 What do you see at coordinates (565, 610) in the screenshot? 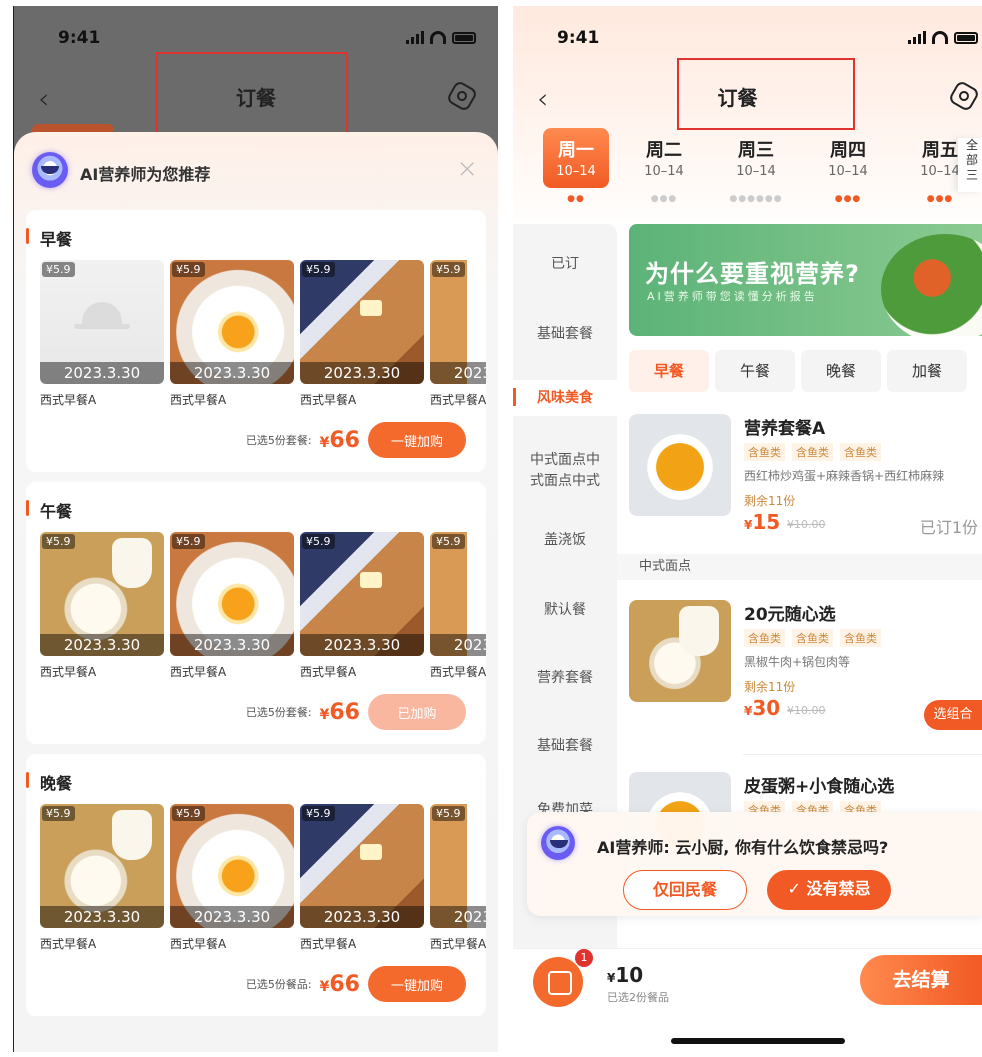
I see `sidebar-item: 默认餐` at bounding box center [565, 610].